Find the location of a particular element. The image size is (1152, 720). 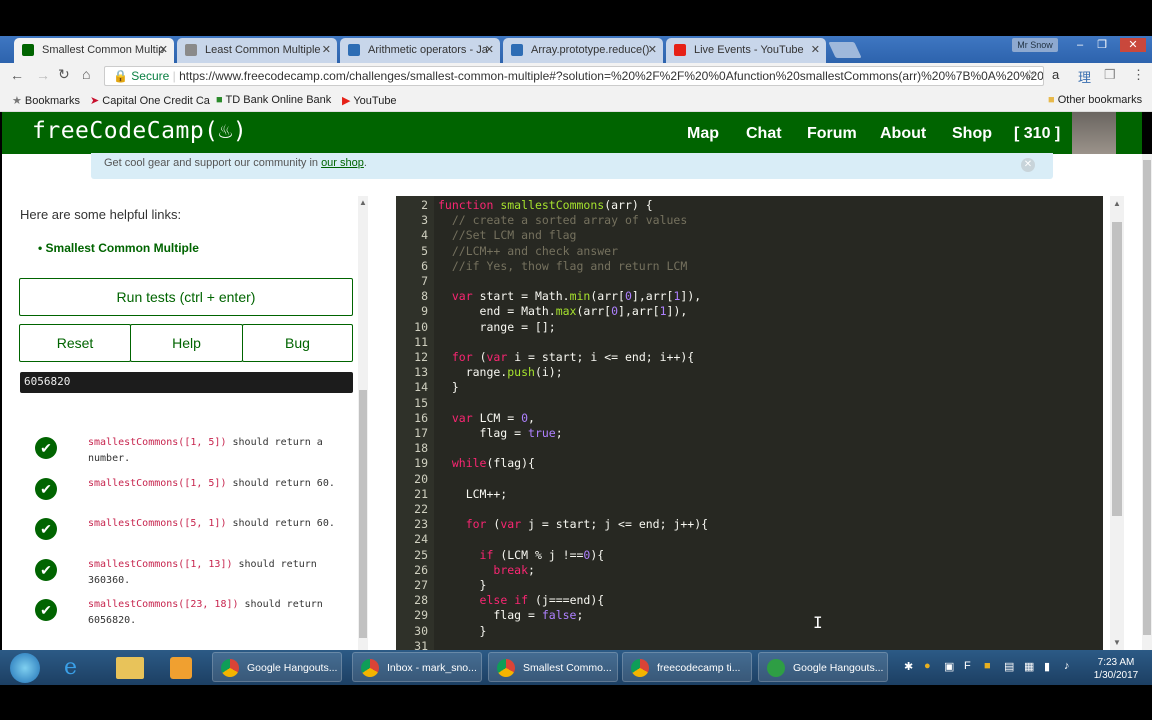

code-line: range.push(i); is located at coordinates (500, 372).